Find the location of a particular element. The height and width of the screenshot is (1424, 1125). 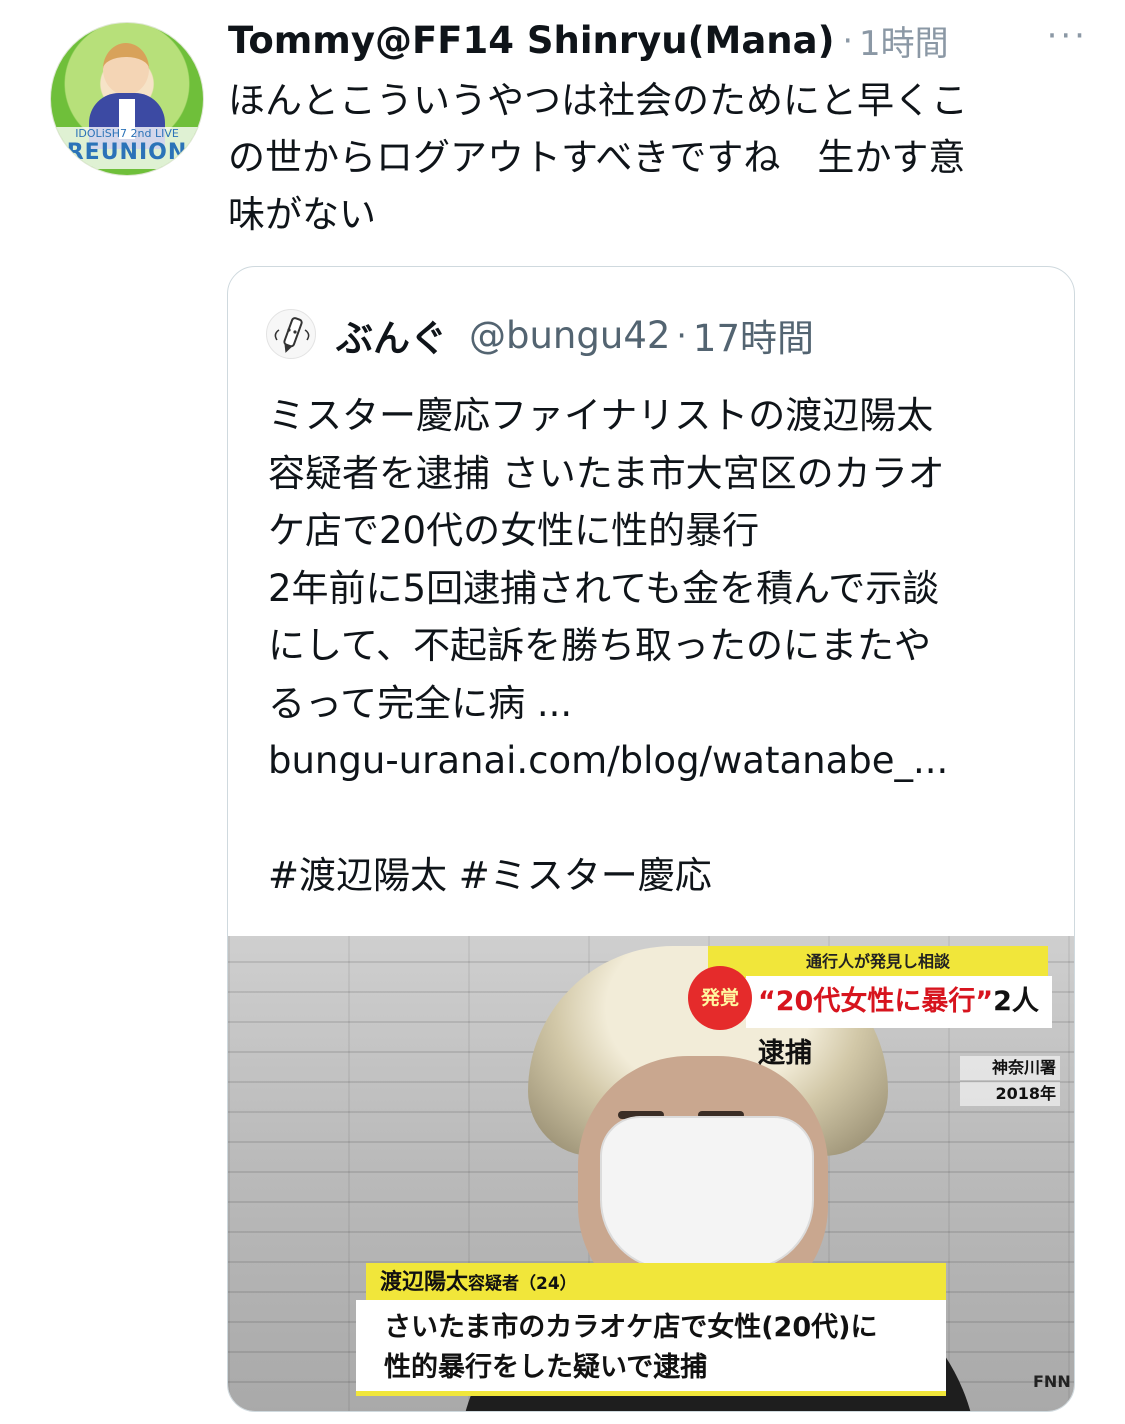

news-caption-top: 通行人が発見し相談 “20代女性に暴行”2人逮捕 発覚 is located at coordinates (873, 1007).